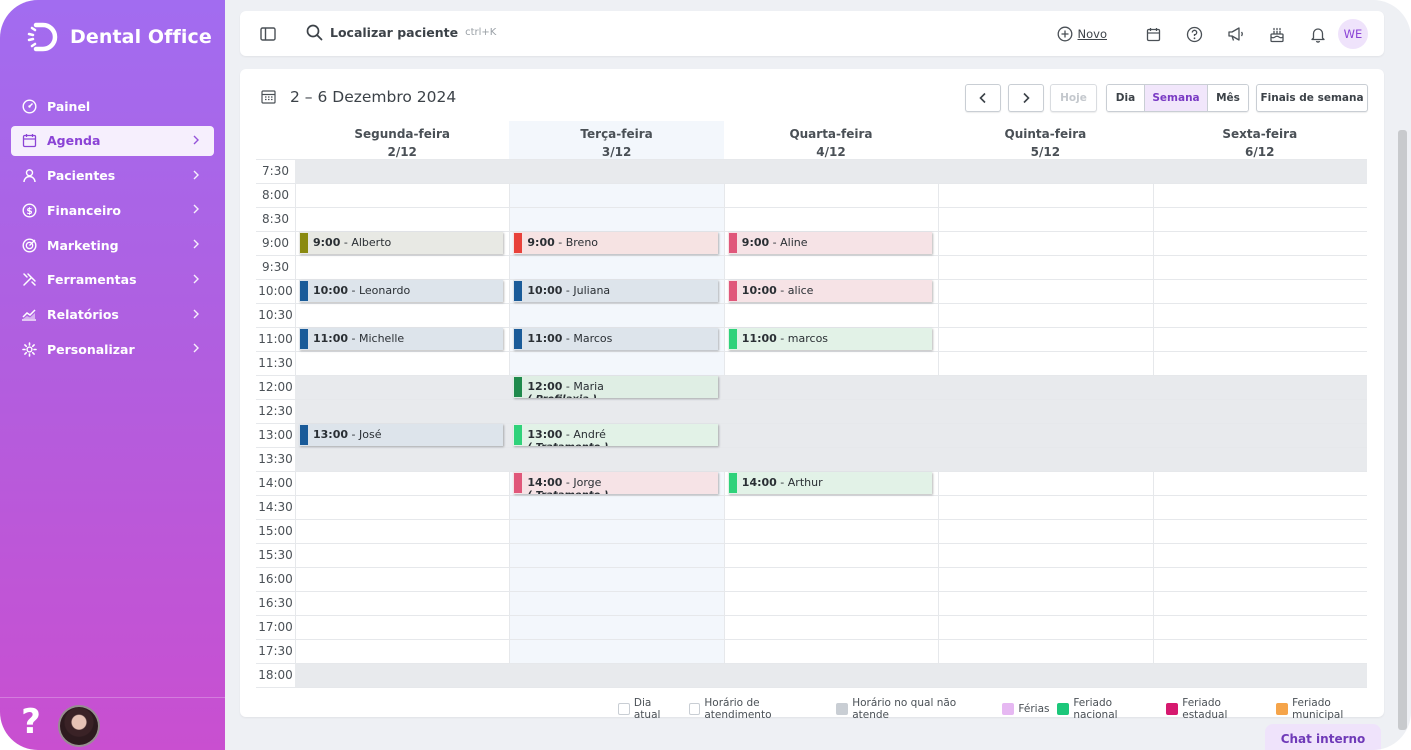 The image size is (1411, 750). I want to click on patient-search: Localizar paciente ctrl+K, so click(401, 32).